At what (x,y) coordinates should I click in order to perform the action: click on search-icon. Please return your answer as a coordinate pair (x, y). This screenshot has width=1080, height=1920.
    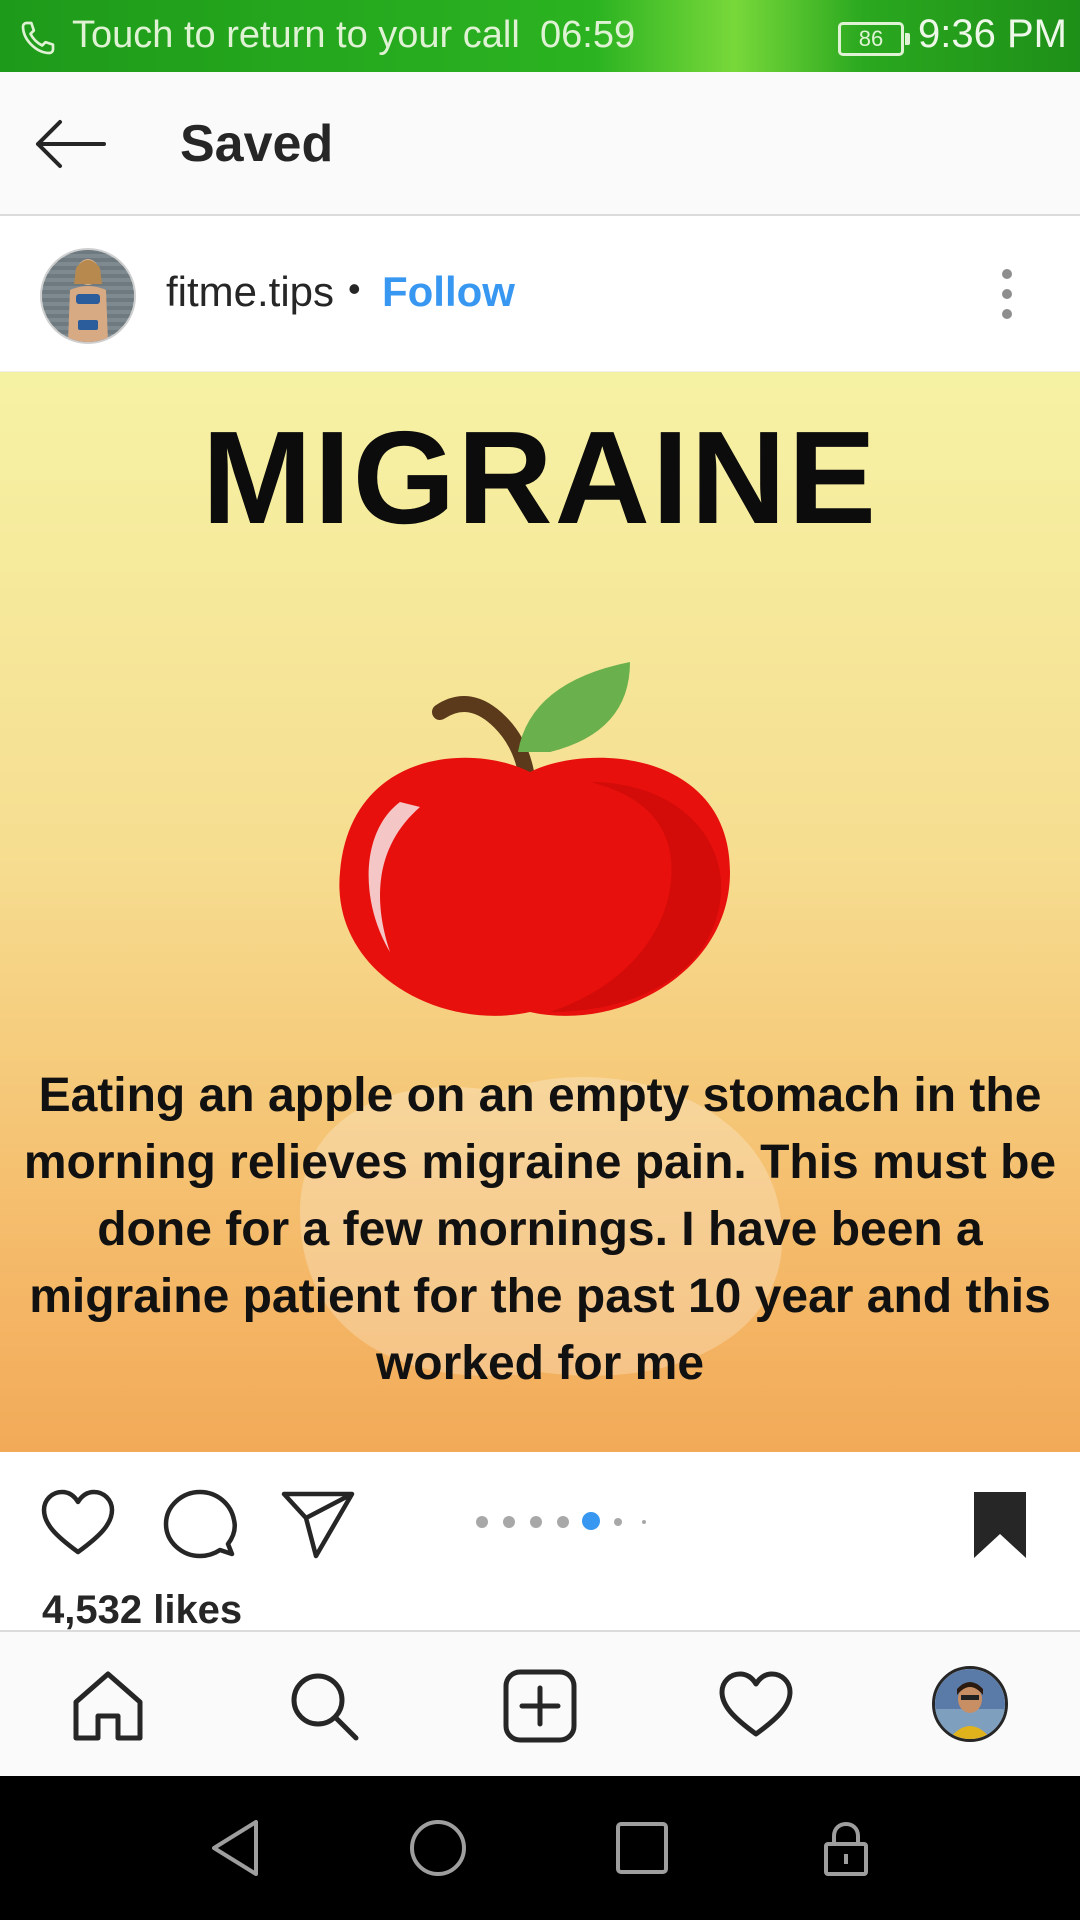
    Looking at the image, I should click on (324, 1706).